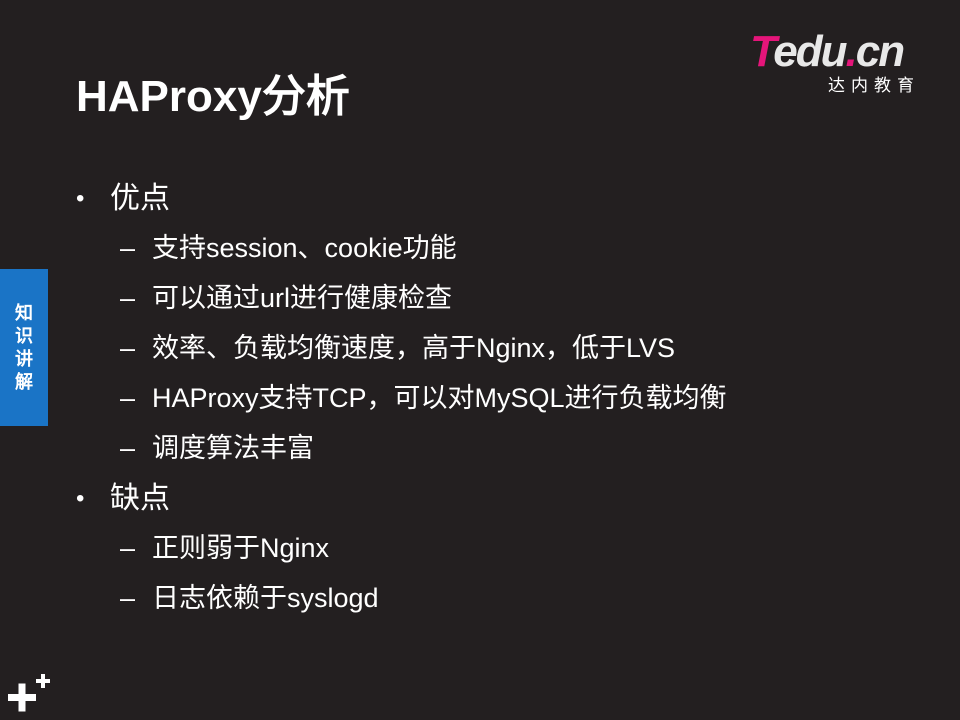 This screenshot has height=720, width=960. What do you see at coordinates (29, 693) in the screenshot?
I see `plus-icon` at bounding box center [29, 693].